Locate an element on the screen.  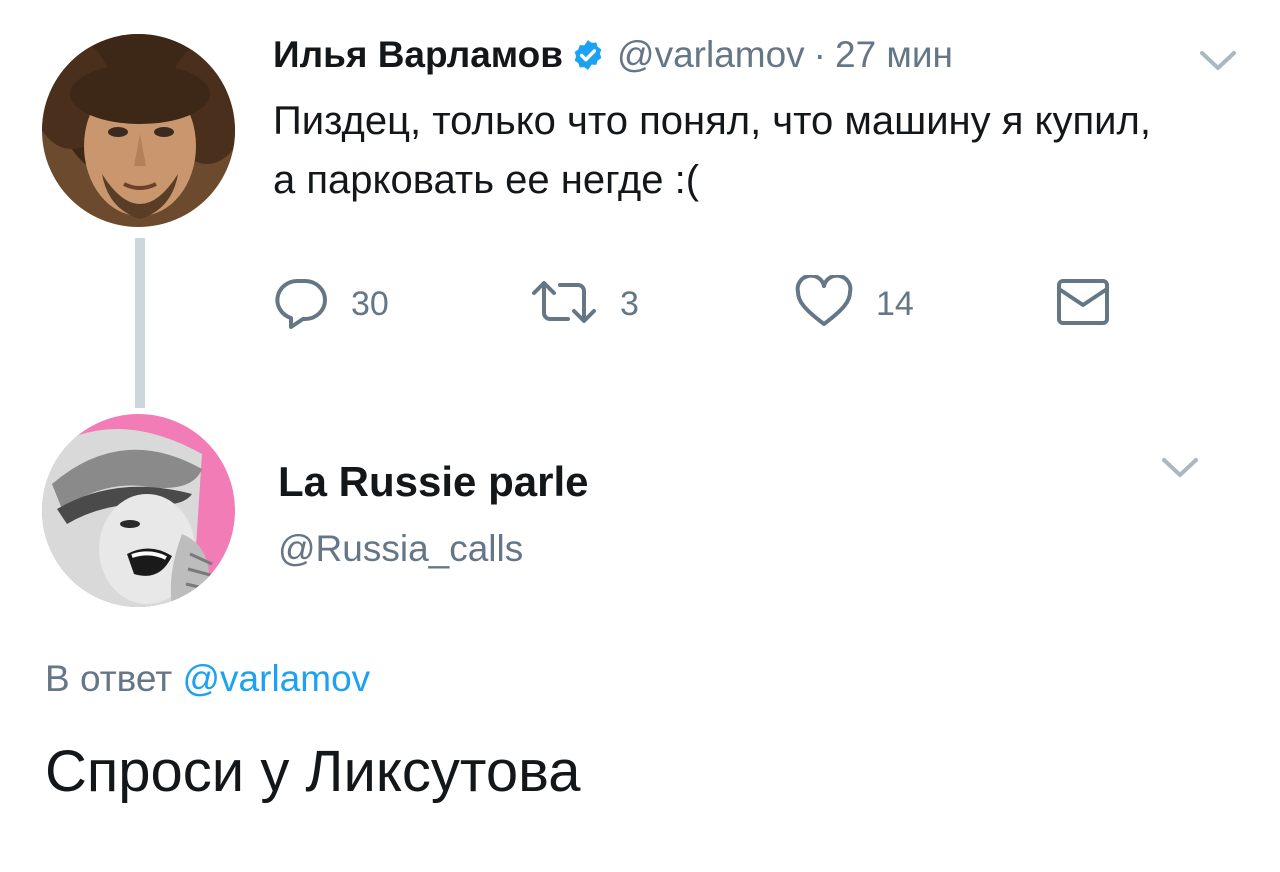
reply-to-mention: @varlamov is located at coordinates (277, 678).